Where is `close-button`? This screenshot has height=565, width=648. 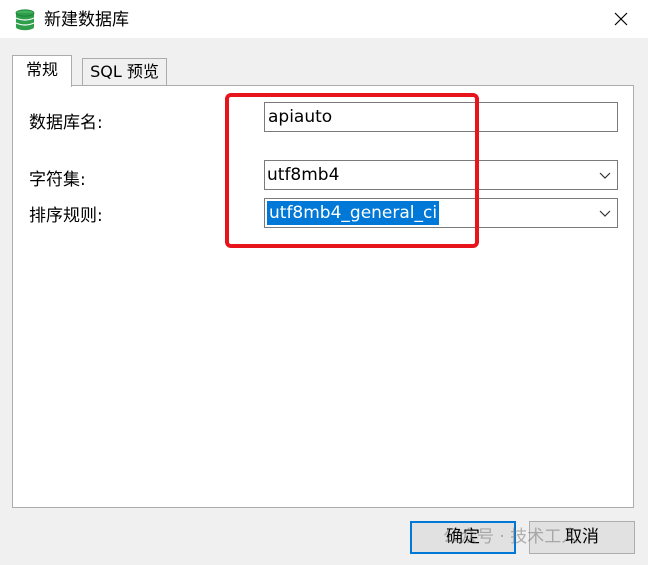 close-button is located at coordinates (621, 19).